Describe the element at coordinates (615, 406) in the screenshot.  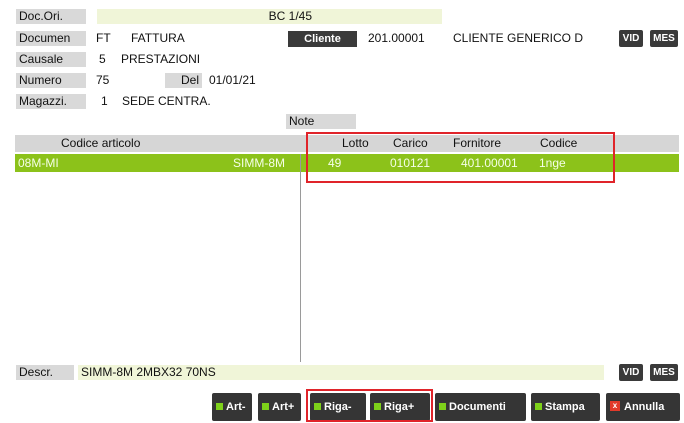
I see `close-icon: x` at that location.